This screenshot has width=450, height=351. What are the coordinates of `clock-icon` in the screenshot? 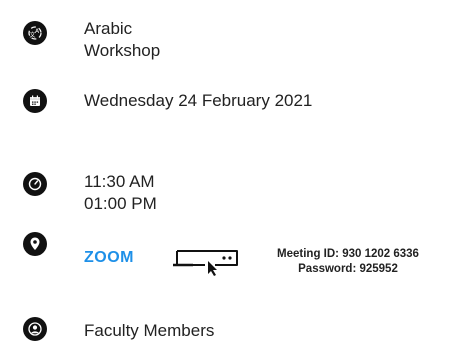 It's located at (35, 184).